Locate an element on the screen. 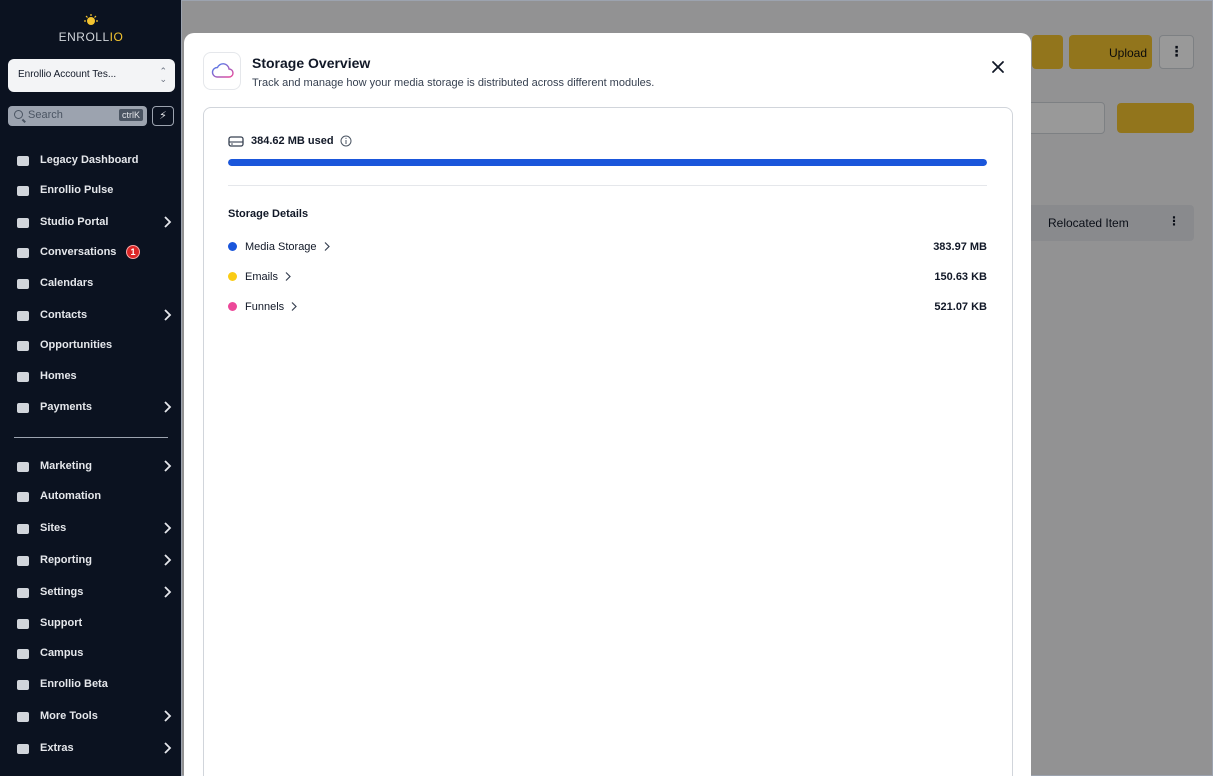 Image resolution: width=1213 pixels, height=776 pixels. sidebar-item-label: Legacy Dashboard is located at coordinates (89, 160).